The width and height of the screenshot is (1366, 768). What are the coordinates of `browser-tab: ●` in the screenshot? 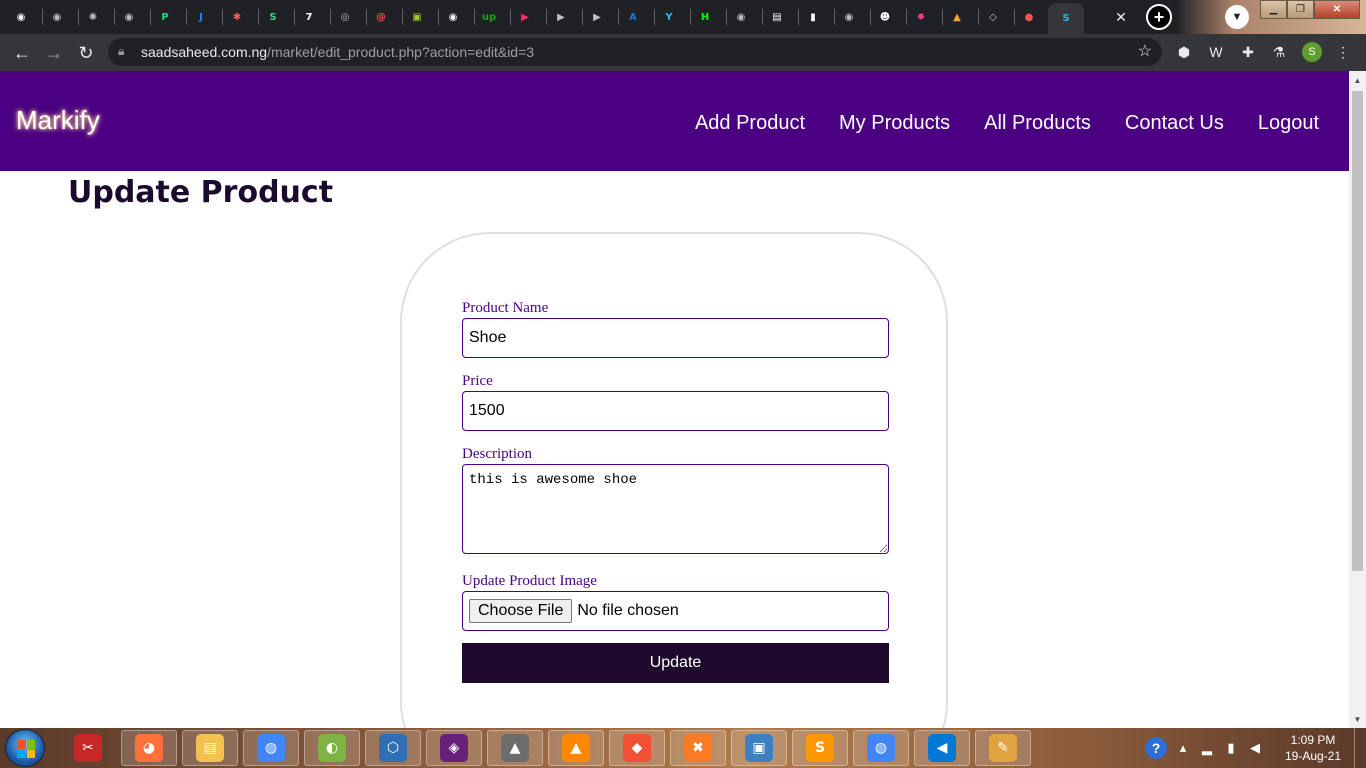 It's located at (1029, 17).